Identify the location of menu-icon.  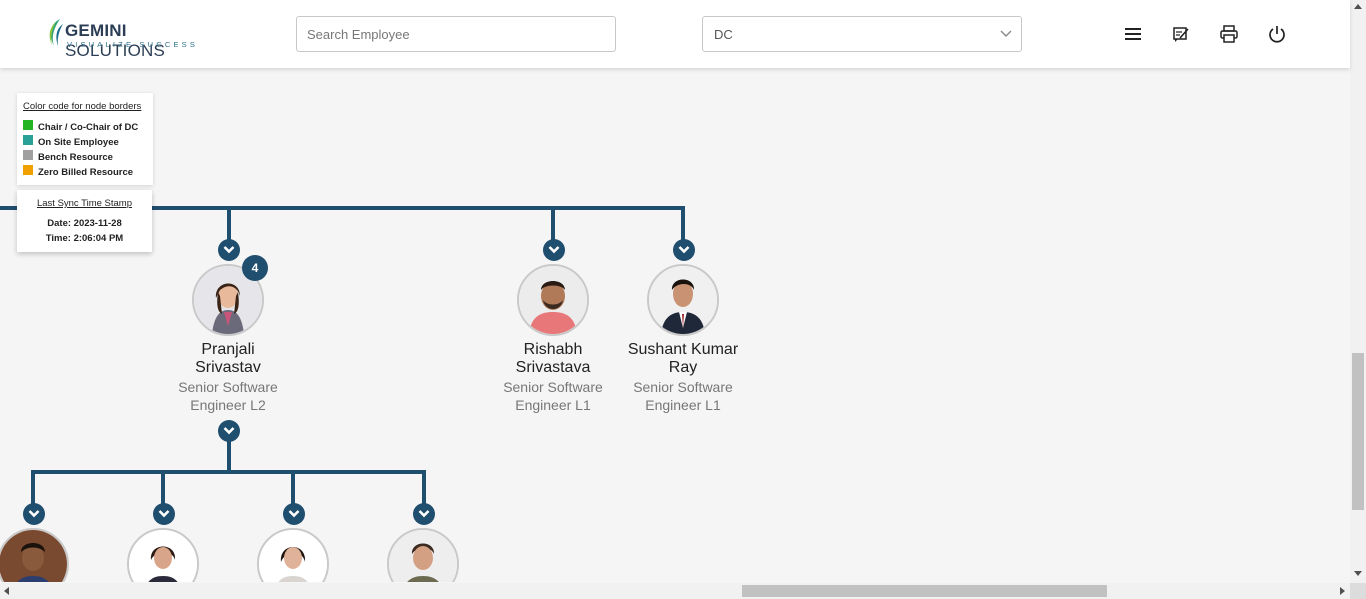
(1133, 34).